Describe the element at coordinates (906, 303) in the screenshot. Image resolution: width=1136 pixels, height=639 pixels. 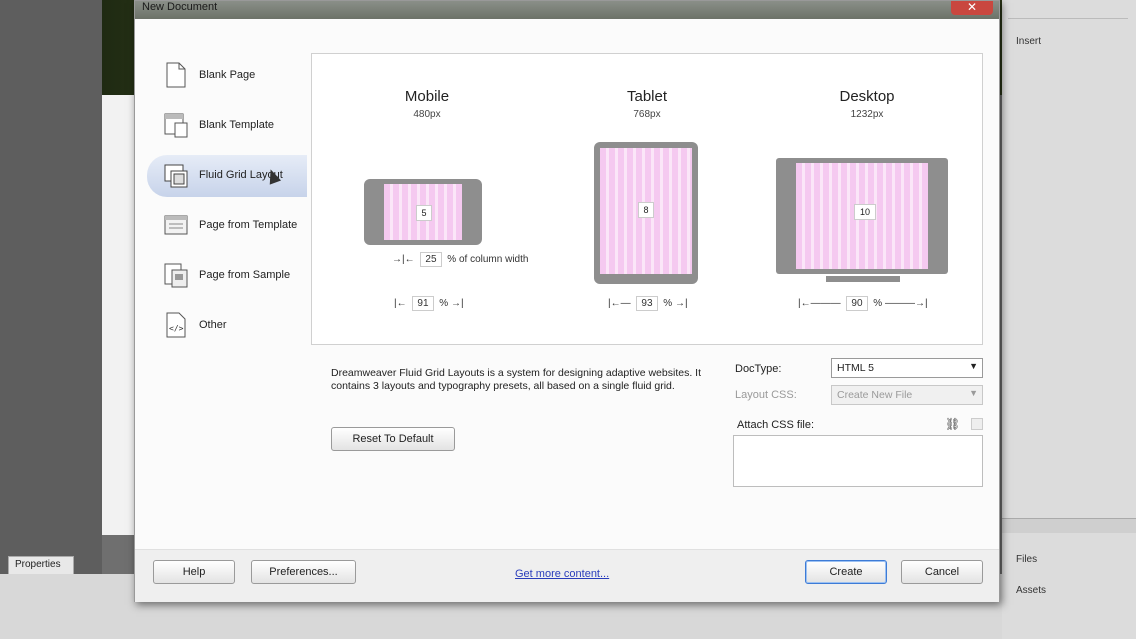
I see `width-arrow-right-icon: ———→|` at that location.